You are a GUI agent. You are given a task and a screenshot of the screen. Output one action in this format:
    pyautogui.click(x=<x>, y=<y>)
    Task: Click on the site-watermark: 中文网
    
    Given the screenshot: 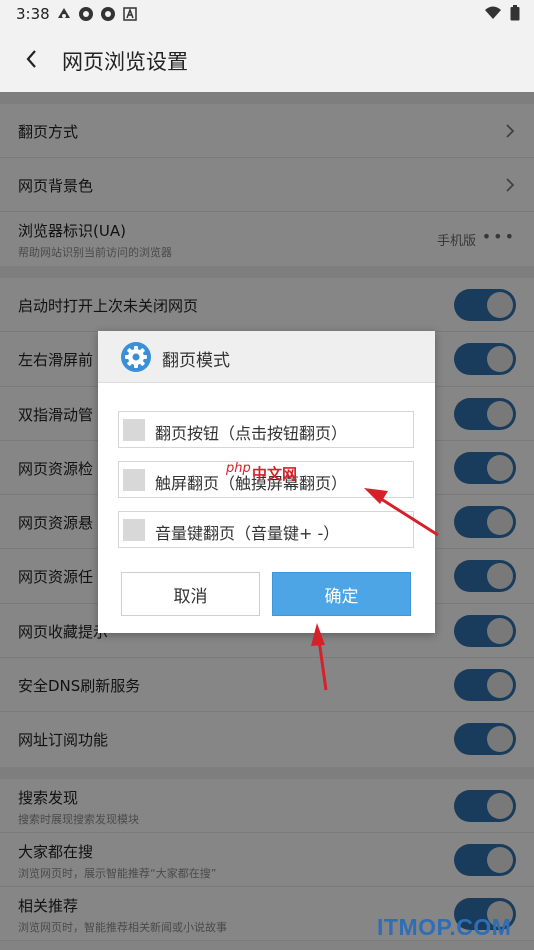 What is the action you would take?
    pyautogui.click(x=275, y=474)
    